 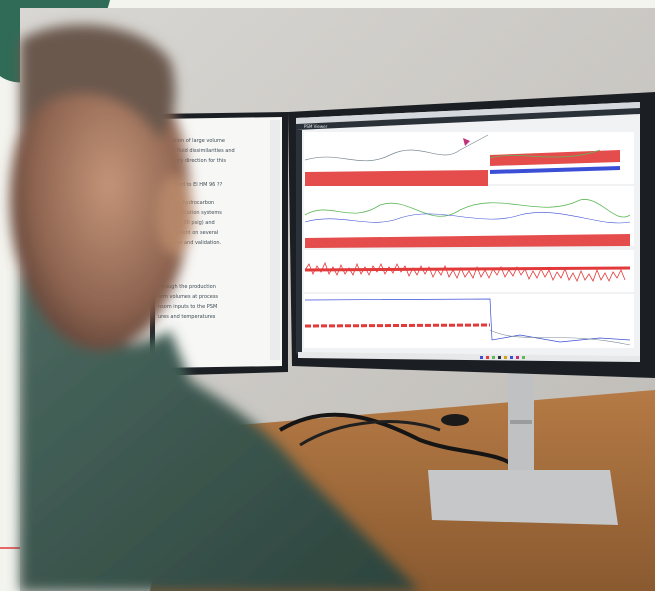 What do you see at coordinates (316, 126) in the screenshot?
I see `app-title: PSM Viewer` at bounding box center [316, 126].